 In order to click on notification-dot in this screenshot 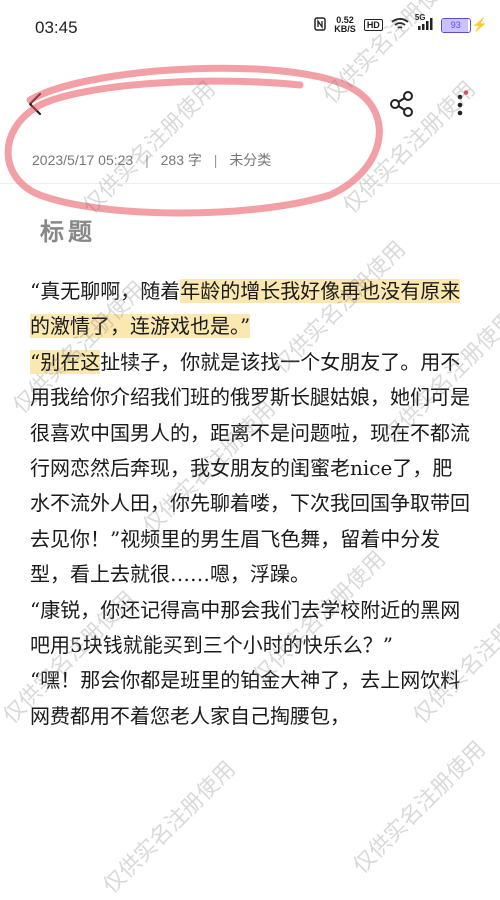, I will do `click(466, 92)`.